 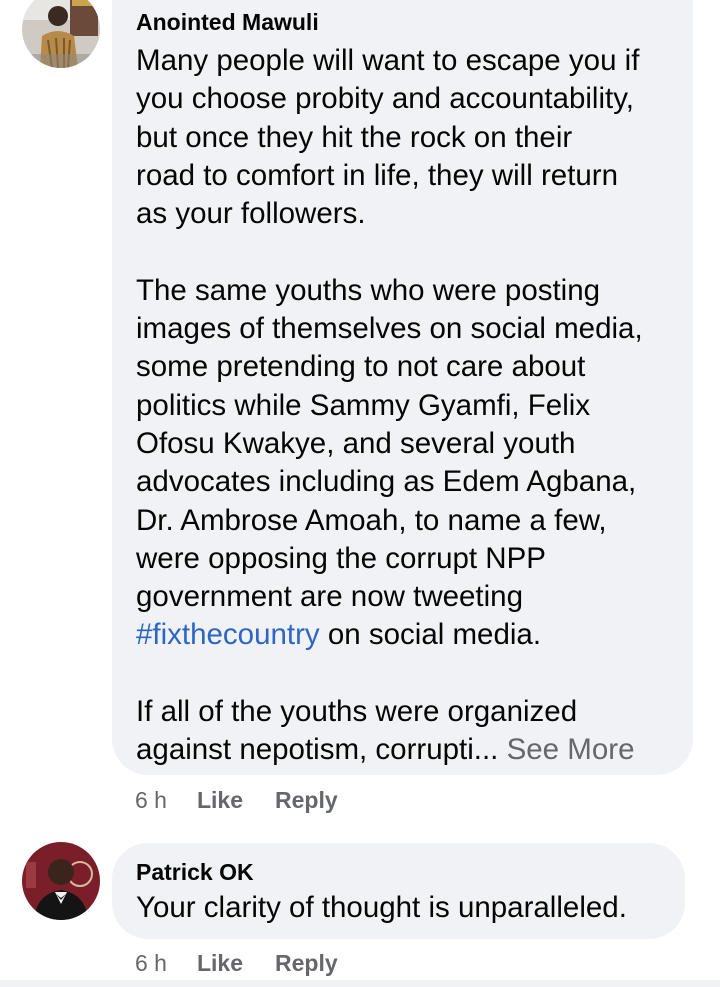 I want to click on comment-line: advocates including as Edem Agbana,, so click(x=386, y=482).